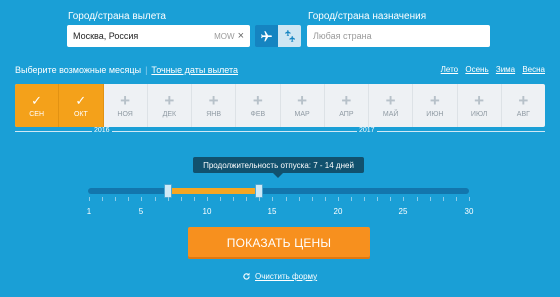  Describe the element at coordinates (207, 211) in the screenshot. I see `scale-label: 10` at that location.